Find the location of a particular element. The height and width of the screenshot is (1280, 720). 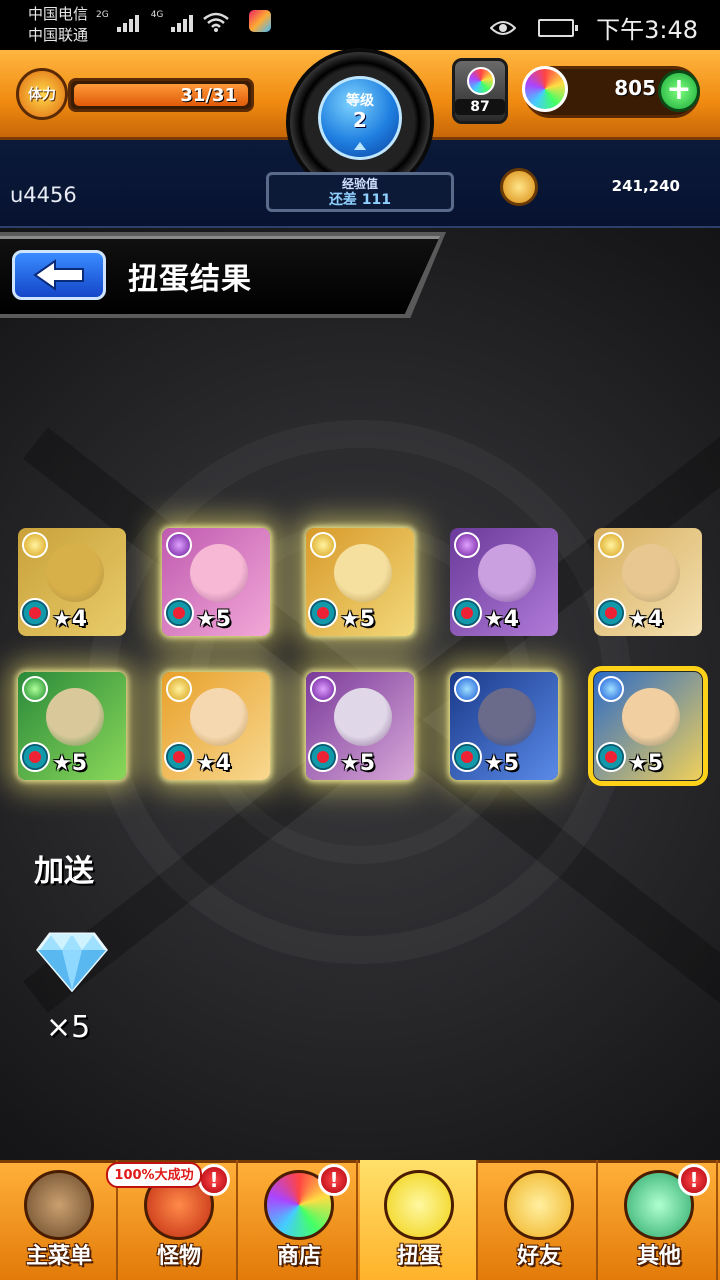

username: u4456 is located at coordinates (43, 195).